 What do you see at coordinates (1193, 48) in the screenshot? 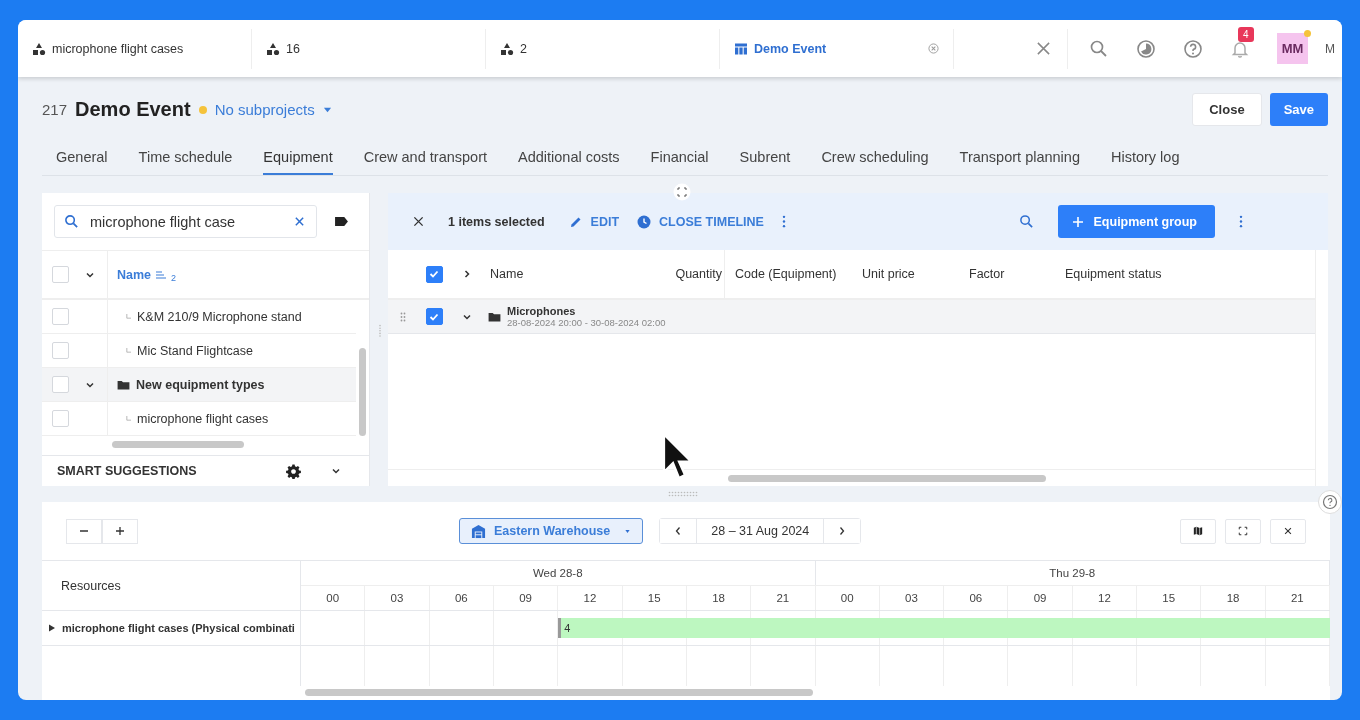
I see `help-icon` at bounding box center [1193, 48].